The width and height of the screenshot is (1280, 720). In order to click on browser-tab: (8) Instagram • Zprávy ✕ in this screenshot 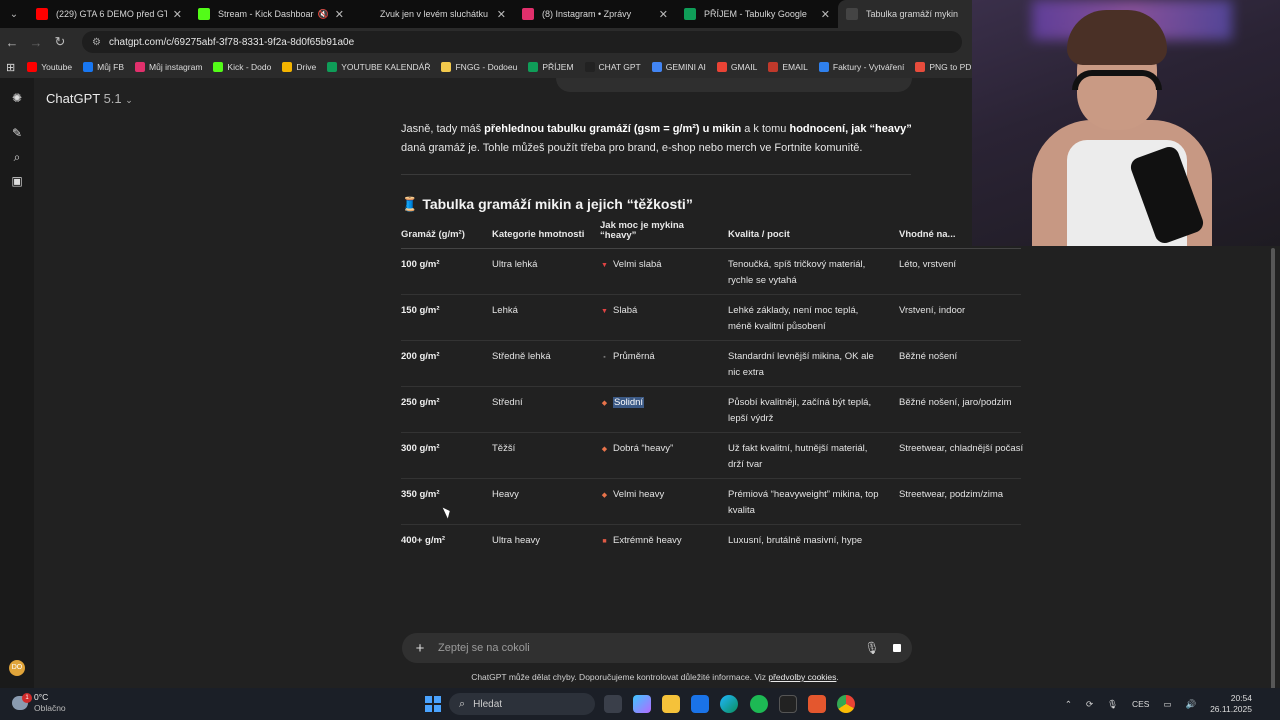, I will do `click(595, 14)`.